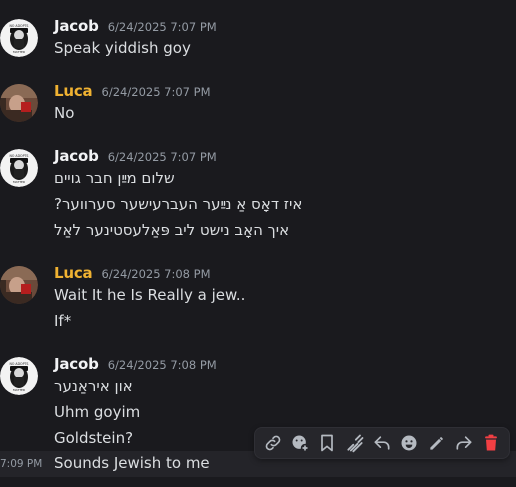 The width and height of the screenshot is (516, 487). Describe the element at coordinates (409, 443) in the screenshot. I see `emoji-icon` at that location.